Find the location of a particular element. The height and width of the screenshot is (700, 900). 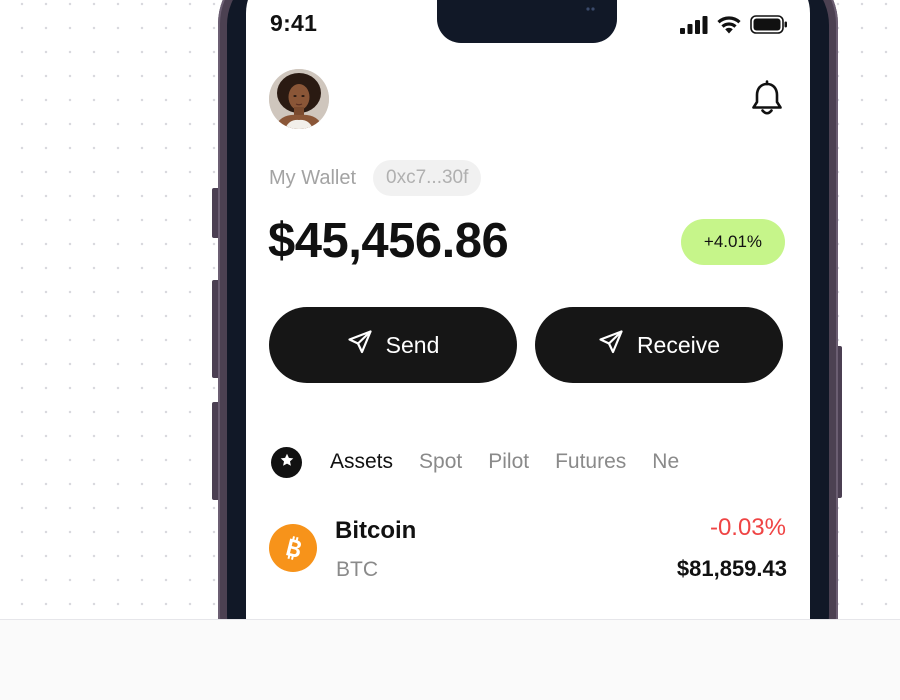

tab-pilot: Pilot is located at coordinates (508, 462).